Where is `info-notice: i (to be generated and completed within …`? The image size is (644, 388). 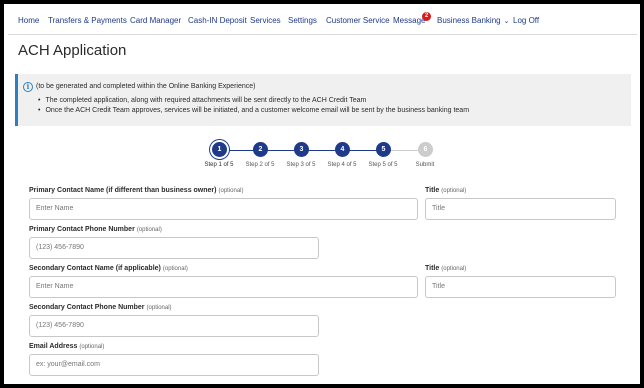 info-notice: i (to be generated and completed within … is located at coordinates (323, 100).